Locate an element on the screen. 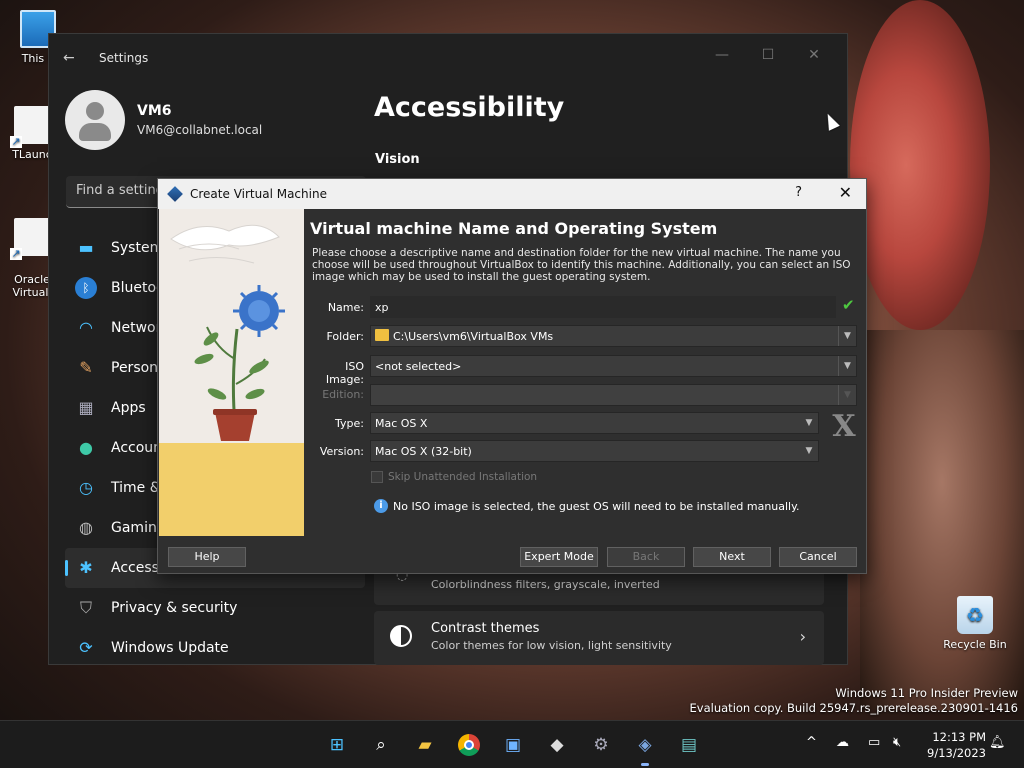 Image resolution: width=1024 pixels, height=768 pixels. search-icon: ⌕ is located at coordinates (381, 745).